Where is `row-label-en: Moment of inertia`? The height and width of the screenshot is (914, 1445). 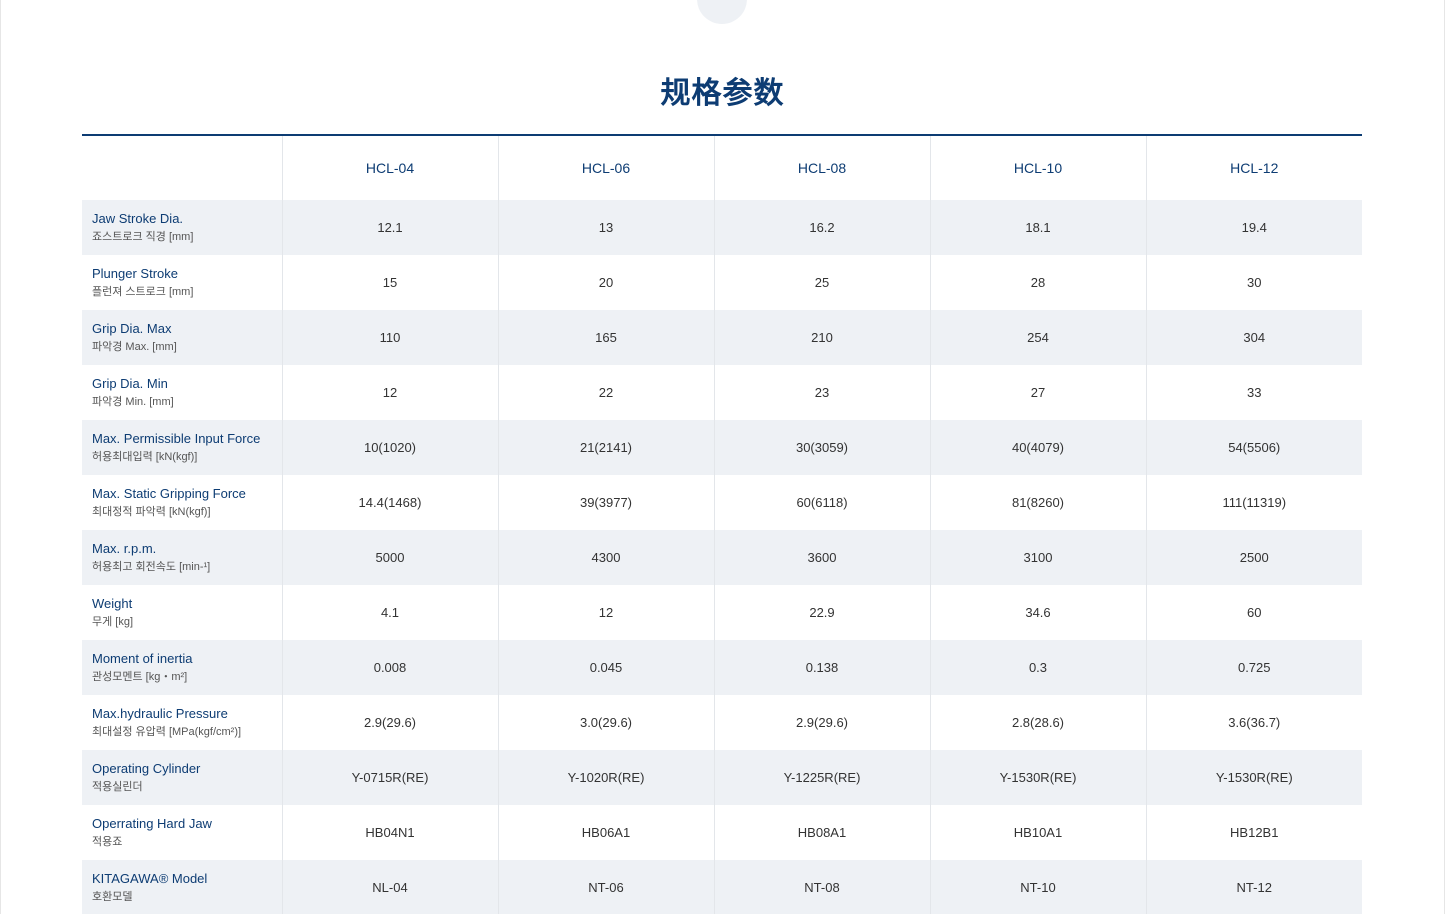
row-label-en: Moment of inertia is located at coordinates (142, 658).